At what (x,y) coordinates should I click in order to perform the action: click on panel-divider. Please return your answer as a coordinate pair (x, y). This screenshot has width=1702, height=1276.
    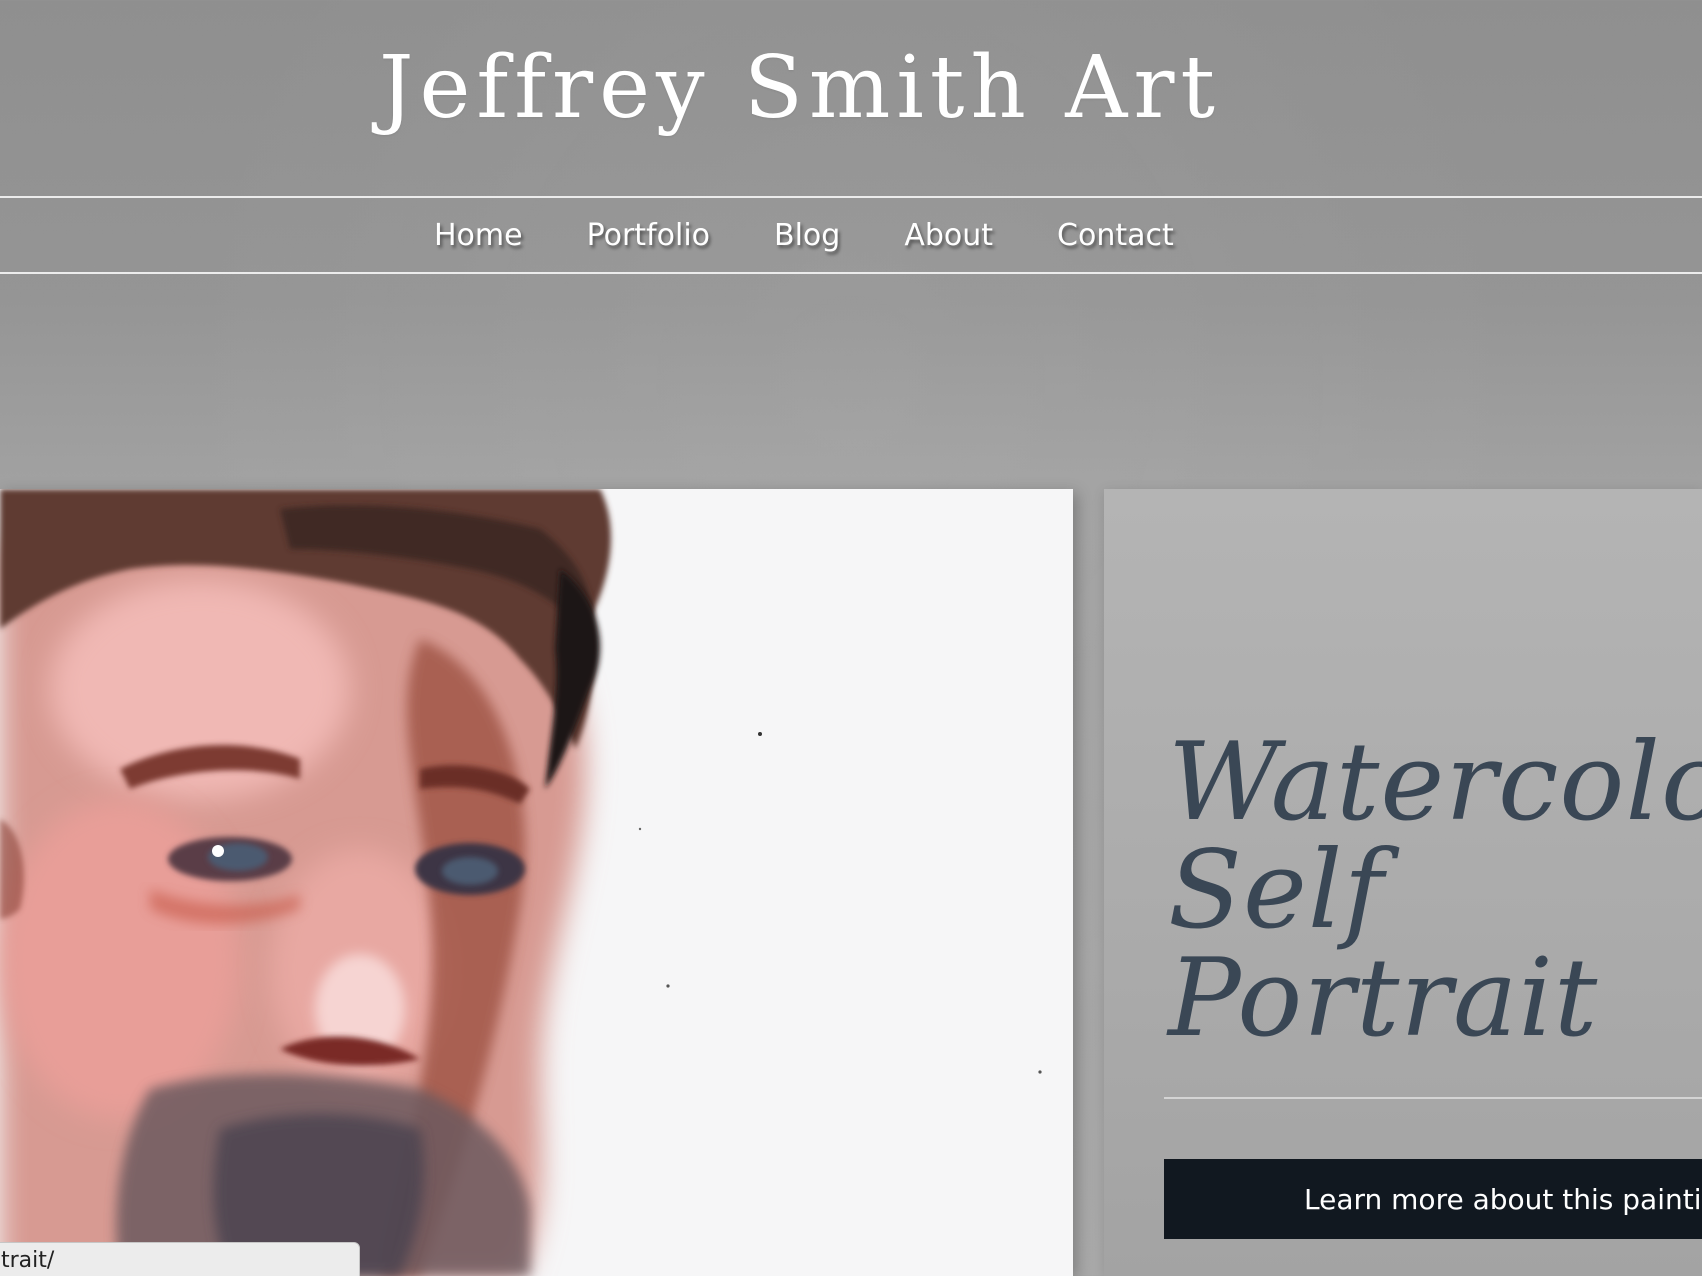
    Looking at the image, I should click on (1433, 1098).